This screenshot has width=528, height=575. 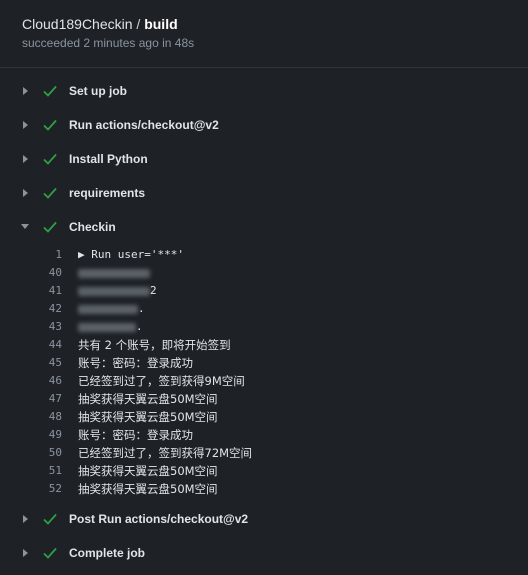 What do you see at coordinates (46, 255) in the screenshot?
I see `line-number: 1` at bounding box center [46, 255].